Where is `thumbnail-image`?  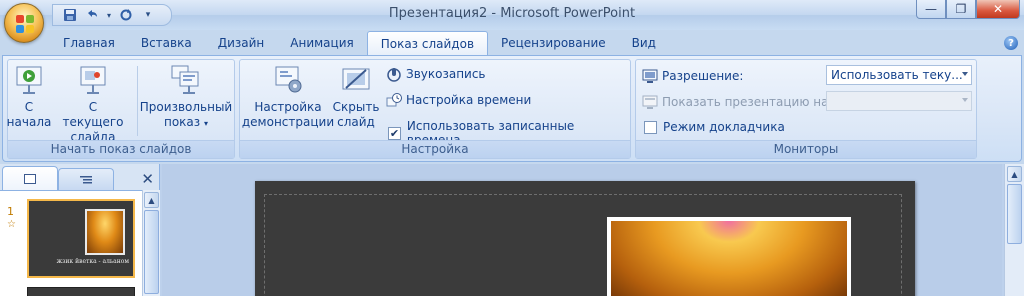
thumbnail-image is located at coordinates (105, 232).